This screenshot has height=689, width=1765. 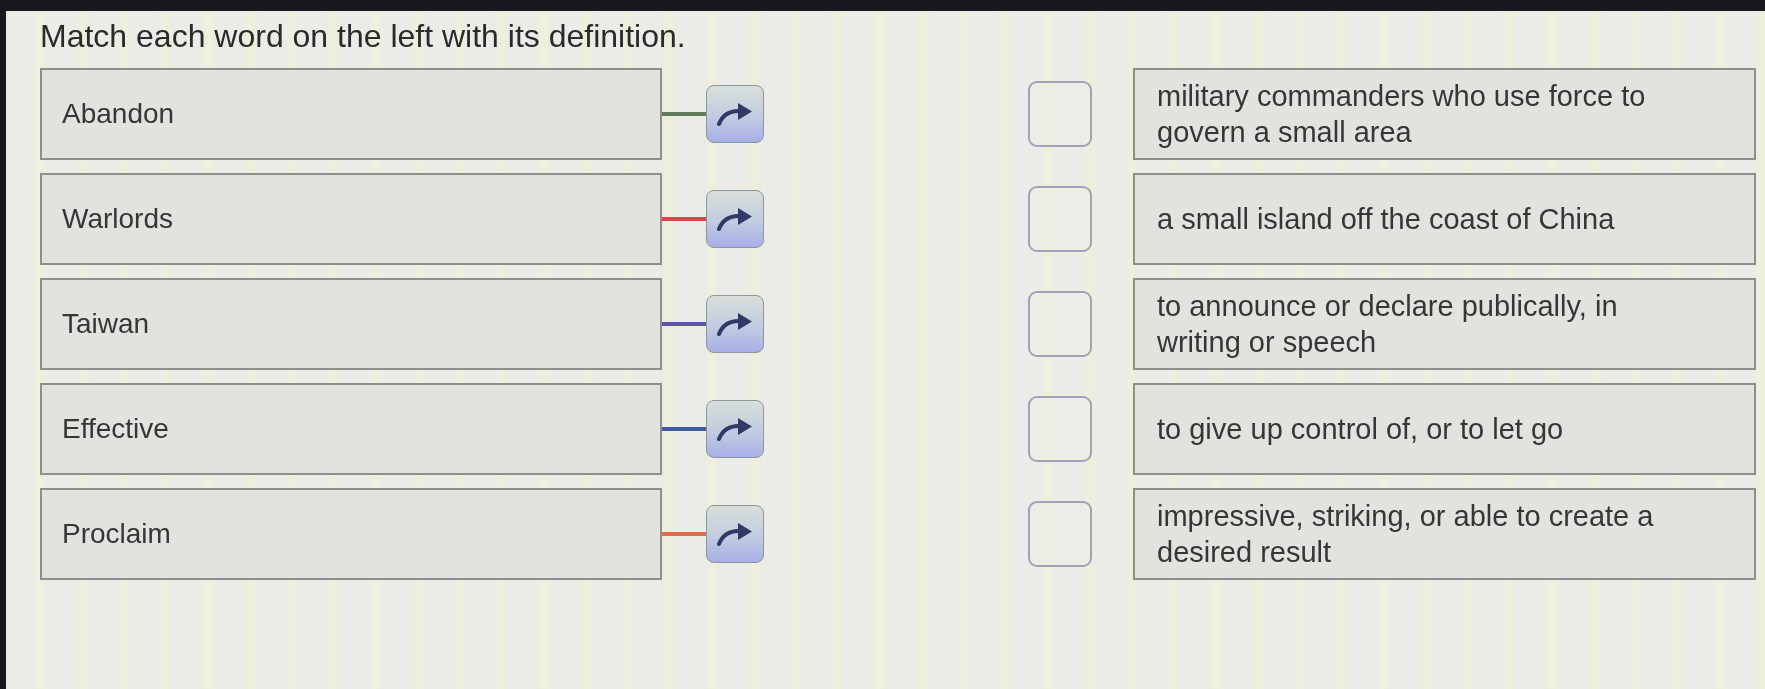 What do you see at coordinates (1444, 219) in the screenshot?
I see `definition-card: a small island off the coast of China` at bounding box center [1444, 219].